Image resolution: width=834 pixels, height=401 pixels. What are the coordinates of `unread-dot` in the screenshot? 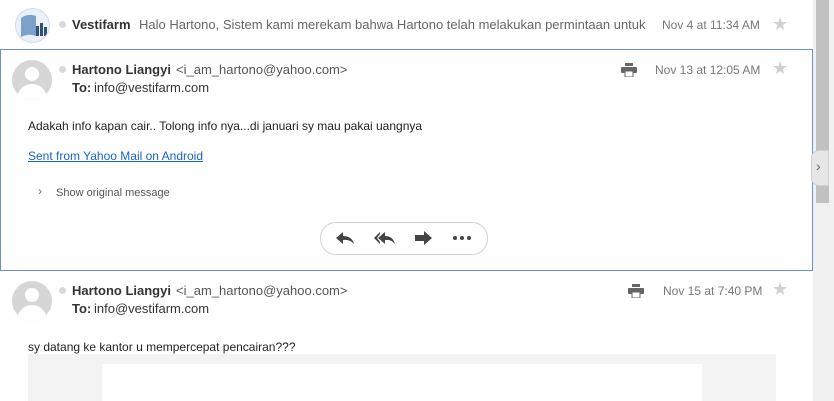 It's located at (62, 24).